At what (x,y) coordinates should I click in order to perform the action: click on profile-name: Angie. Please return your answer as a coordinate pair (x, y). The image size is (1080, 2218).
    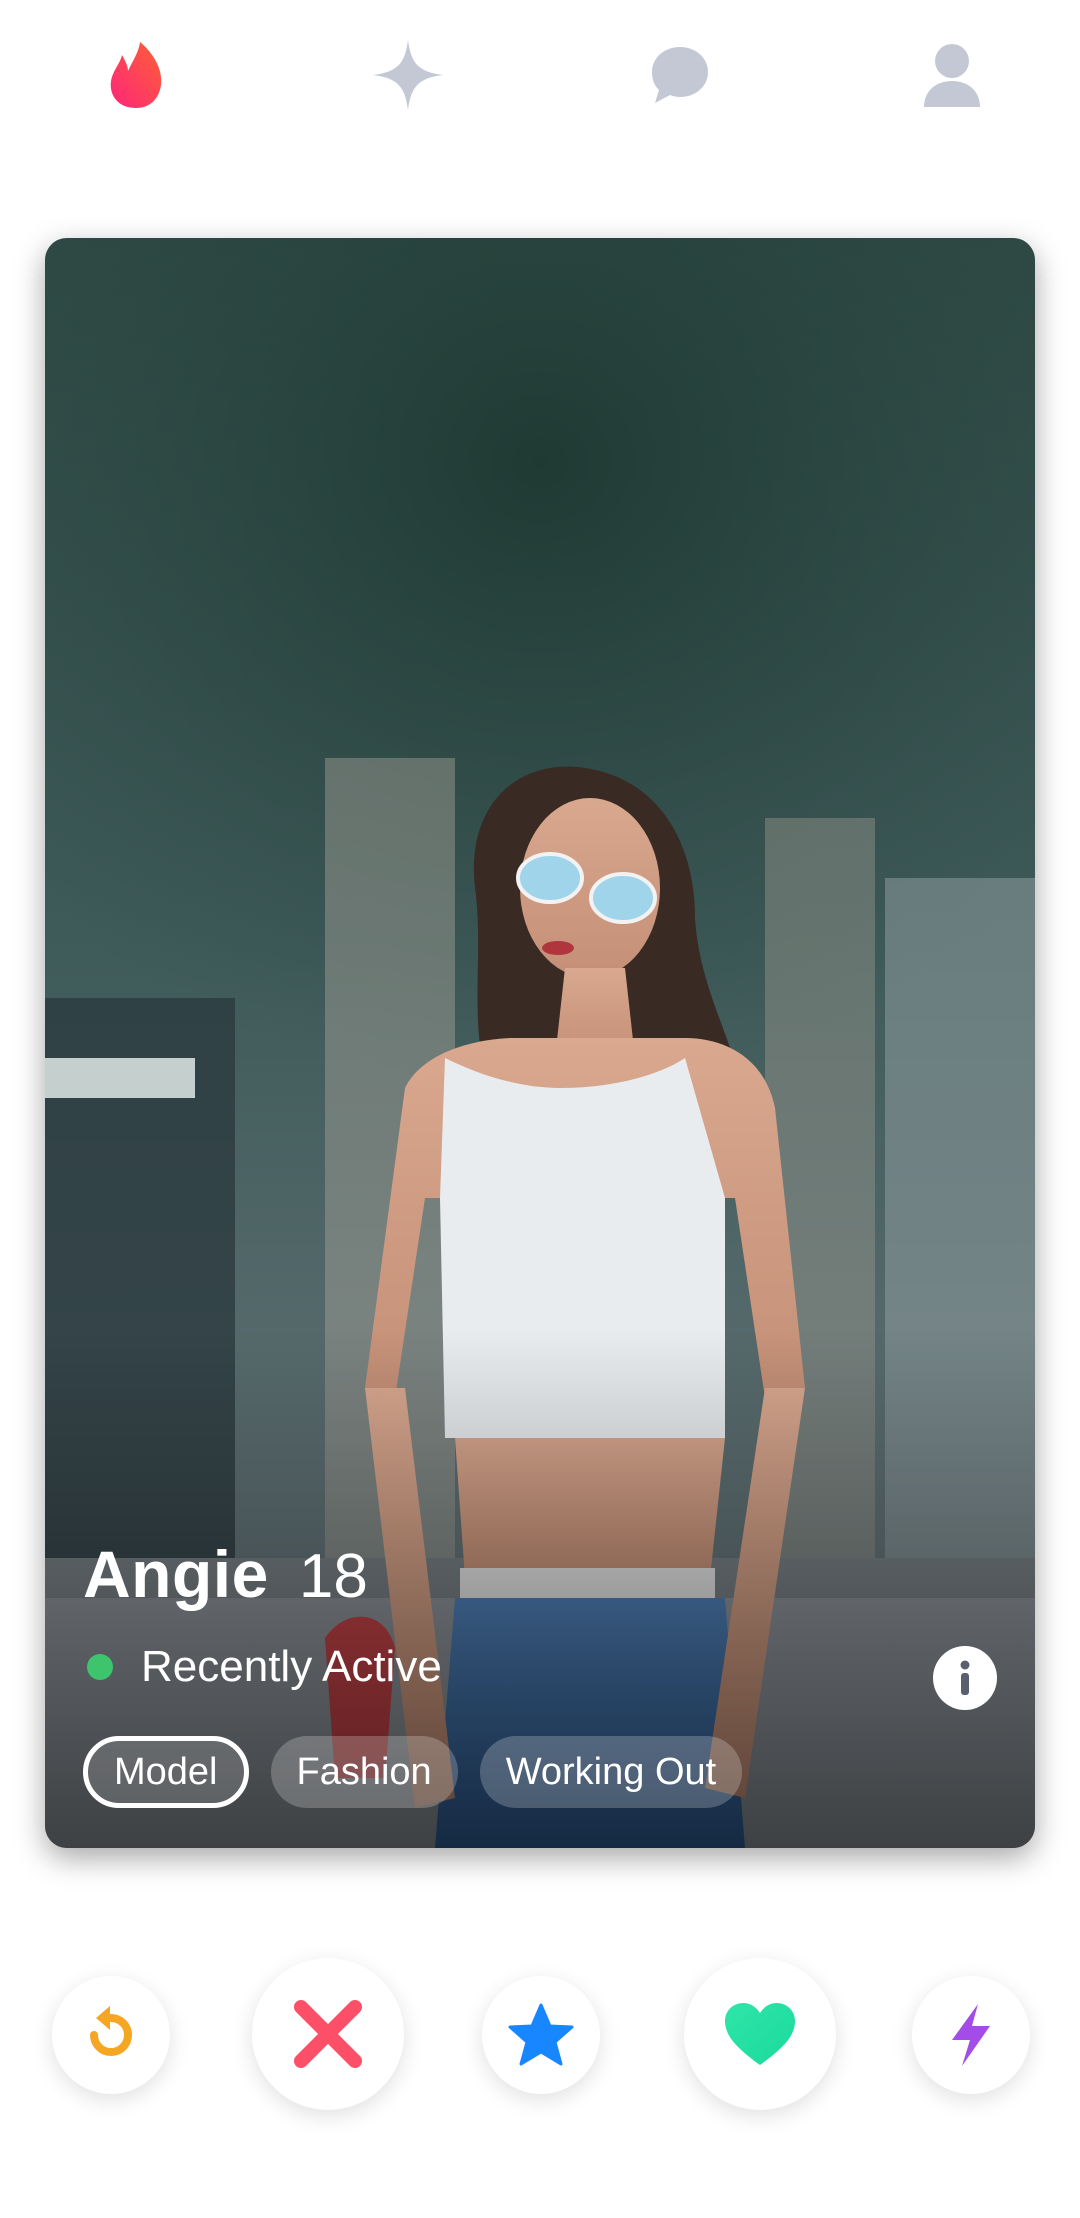
    Looking at the image, I should click on (176, 1574).